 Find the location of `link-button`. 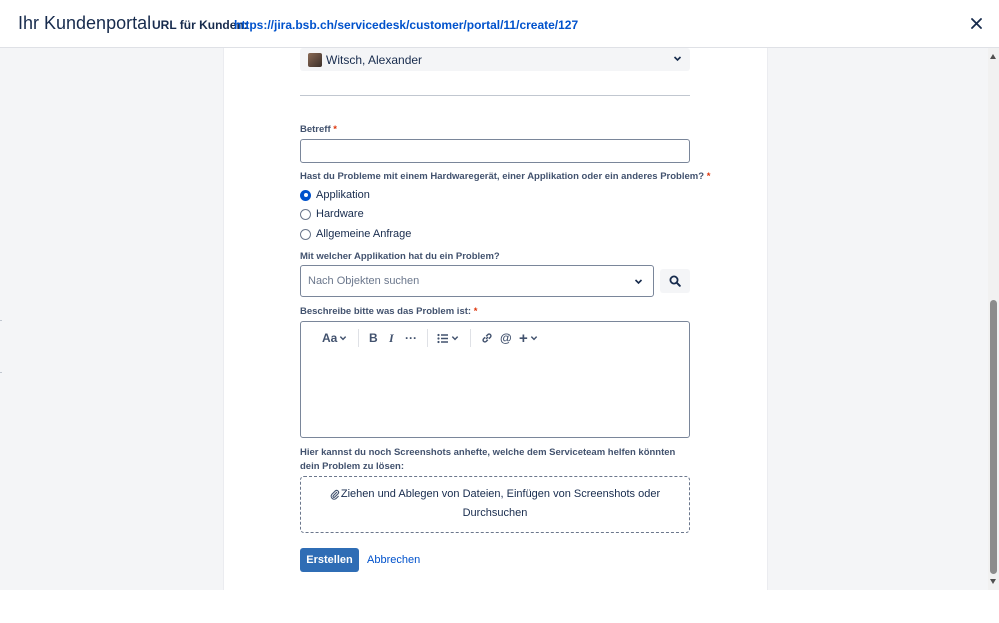

link-button is located at coordinates (487, 338).